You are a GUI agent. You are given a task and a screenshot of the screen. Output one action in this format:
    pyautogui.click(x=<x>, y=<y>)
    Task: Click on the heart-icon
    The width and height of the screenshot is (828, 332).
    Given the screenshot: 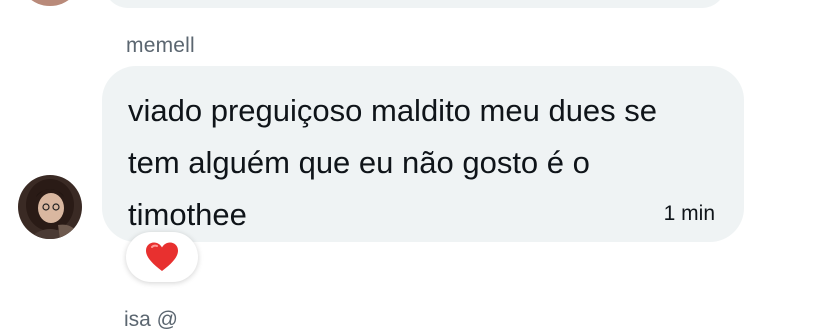 What is the action you would take?
    pyautogui.click(x=162, y=256)
    